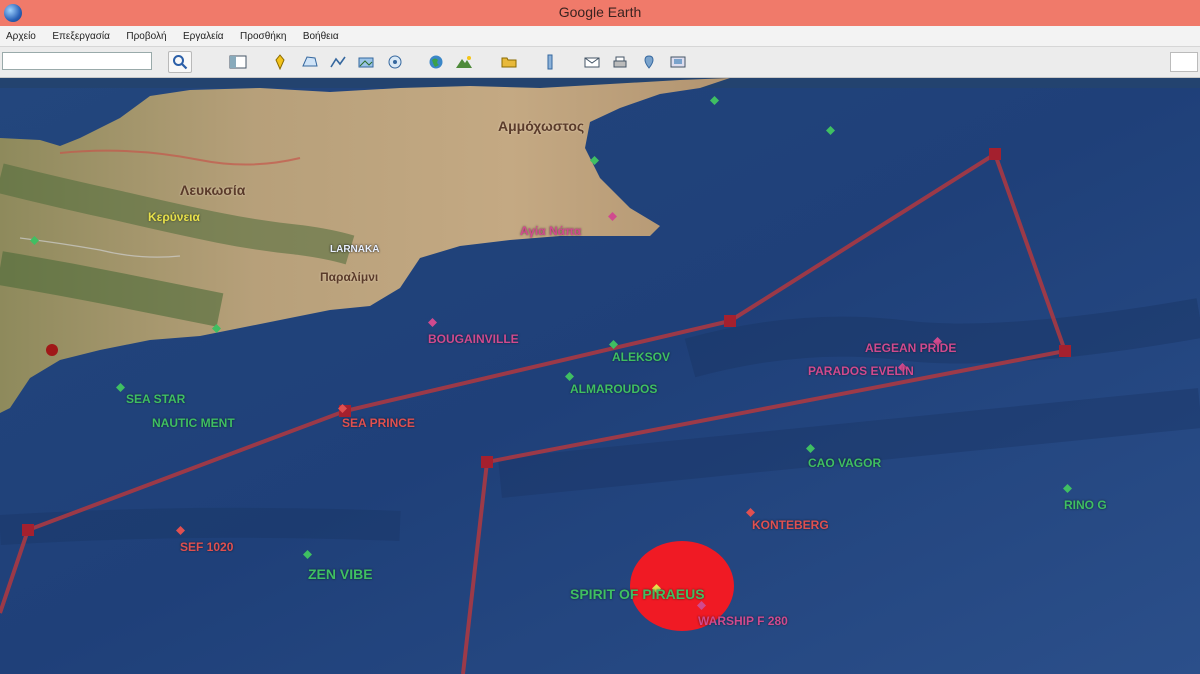  I want to click on search-icon, so click(180, 62).